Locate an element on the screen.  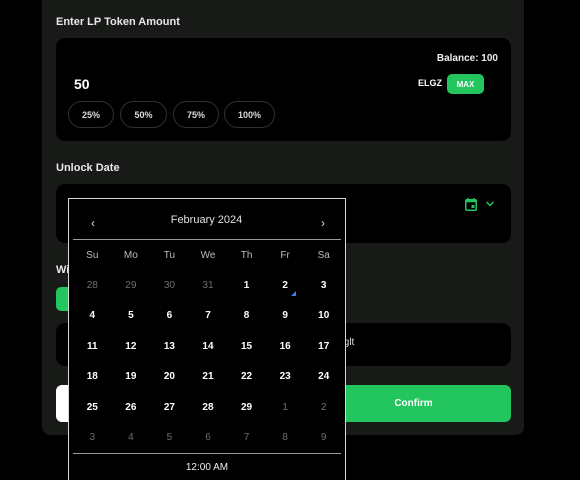
calendar-day-label: 11 is located at coordinates (92, 346).